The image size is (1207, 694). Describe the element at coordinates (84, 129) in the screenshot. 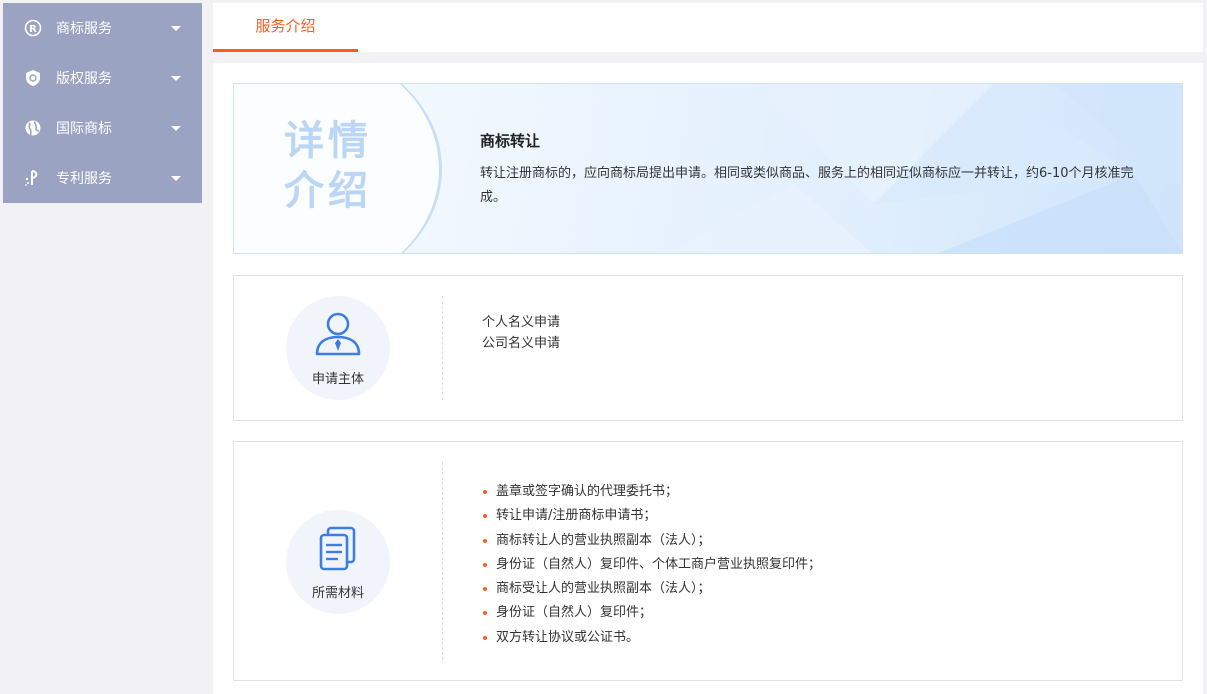

I see `sidebar-item-label: 国际商标` at that location.